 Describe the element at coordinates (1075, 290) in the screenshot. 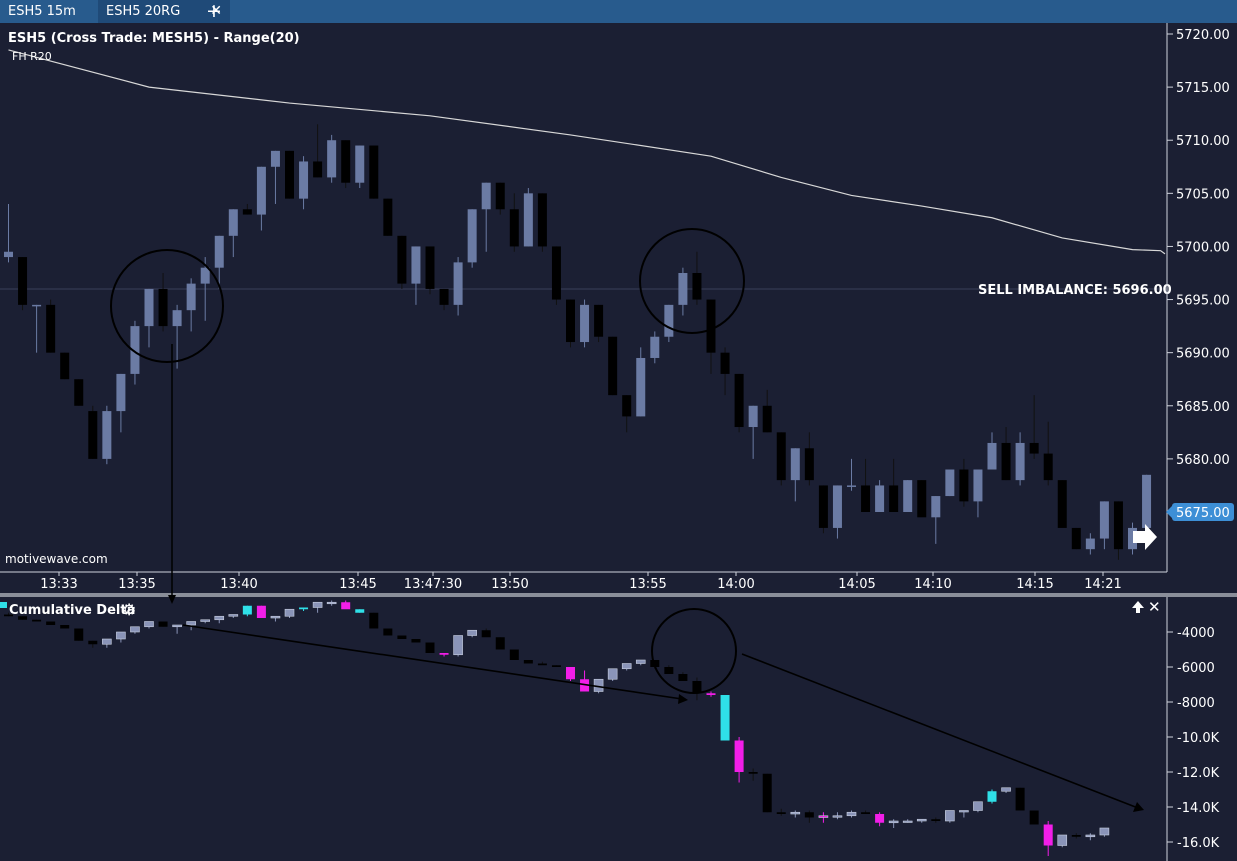

I see `sell-imbalance-label: SELL IMBALANCE: 5696.00` at that location.